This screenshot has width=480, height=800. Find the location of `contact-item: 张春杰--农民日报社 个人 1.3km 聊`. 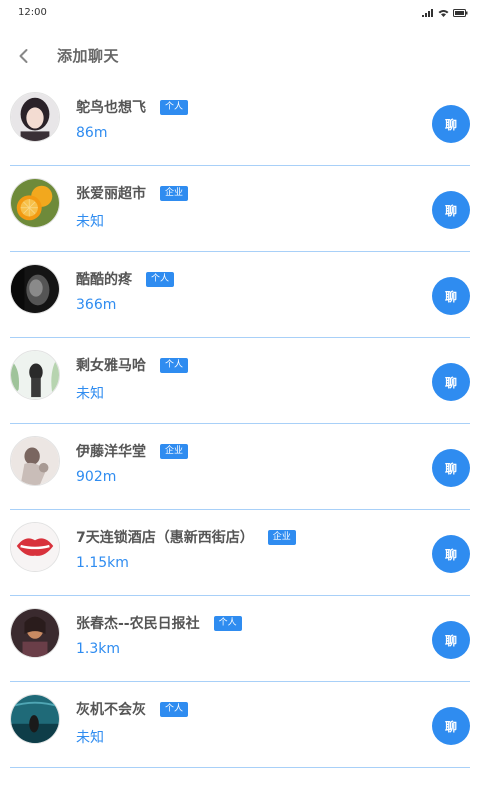

contact-item: 张春杰--农民日报社 个人 1.3km 聊 is located at coordinates (240, 639).